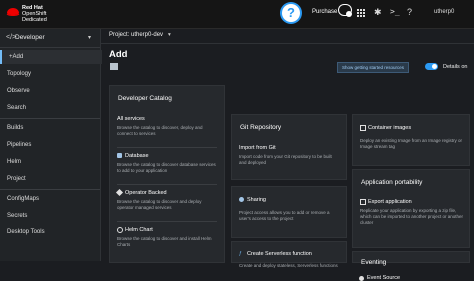 The image size is (474, 281). What do you see at coordinates (16, 57) in the screenshot?
I see `sidebar-item-label: +Add` at bounding box center [16, 57].